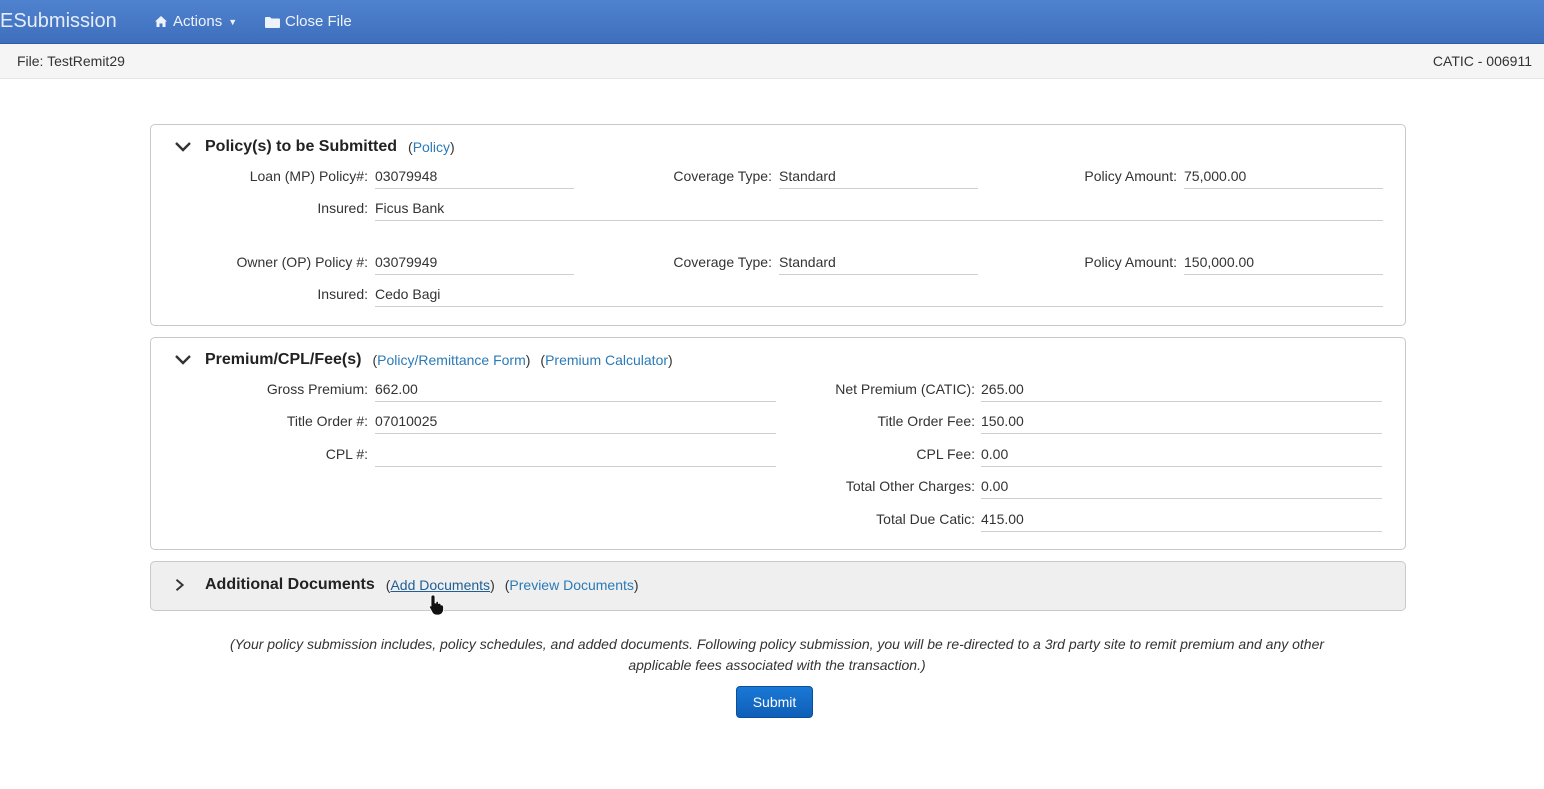 This screenshot has width=1544, height=789. What do you see at coordinates (71, 61) in the screenshot?
I see `file-name: File: TestRemit29` at bounding box center [71, 61].